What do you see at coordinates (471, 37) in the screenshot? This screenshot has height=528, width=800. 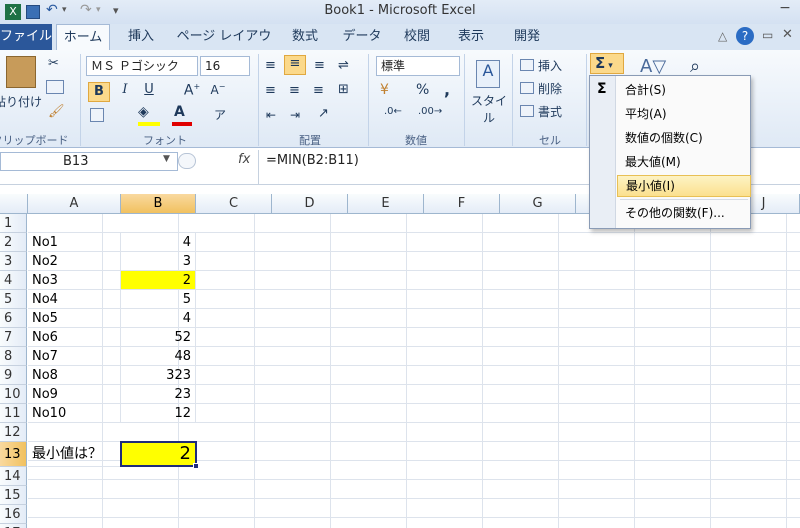 I see `tab-view: 表示` at bounding box center [471, 37].